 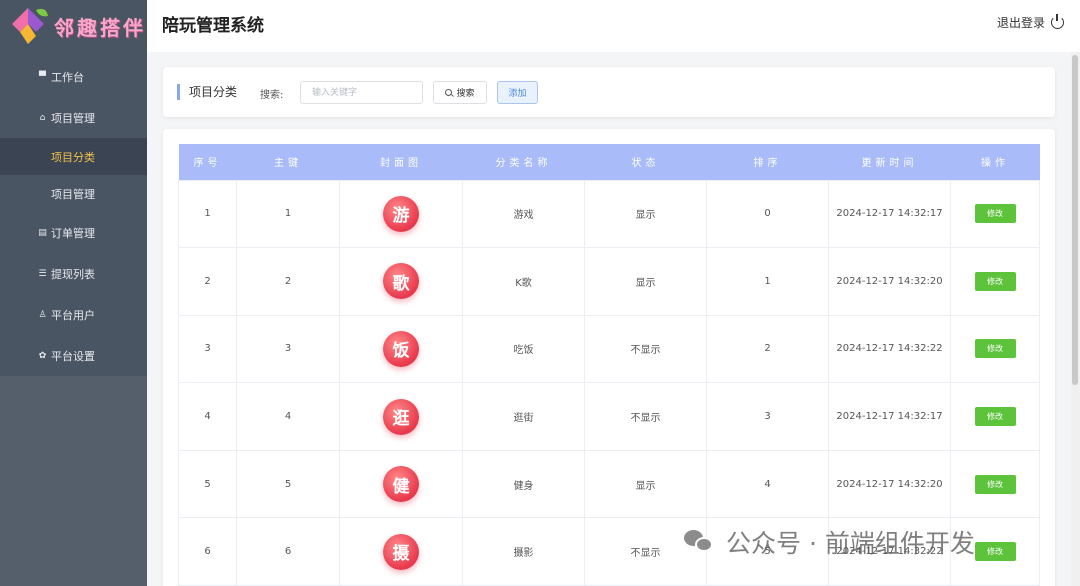 I want to click on cell-cover: 健, so click(x=401, y=484).